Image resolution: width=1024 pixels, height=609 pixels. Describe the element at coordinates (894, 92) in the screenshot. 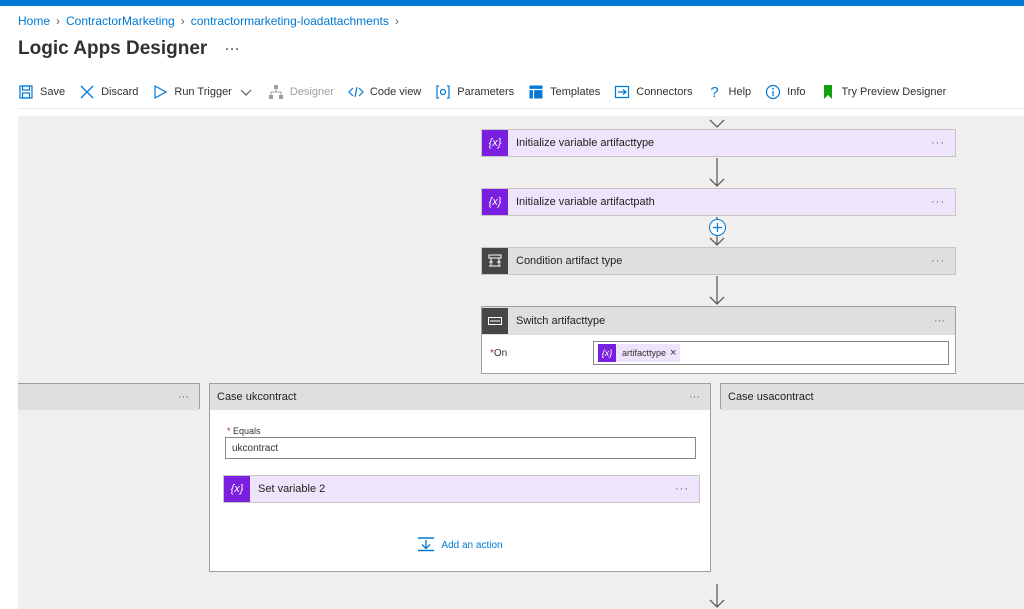

I see `try-preview-label: Try Preview Designer` at that location.